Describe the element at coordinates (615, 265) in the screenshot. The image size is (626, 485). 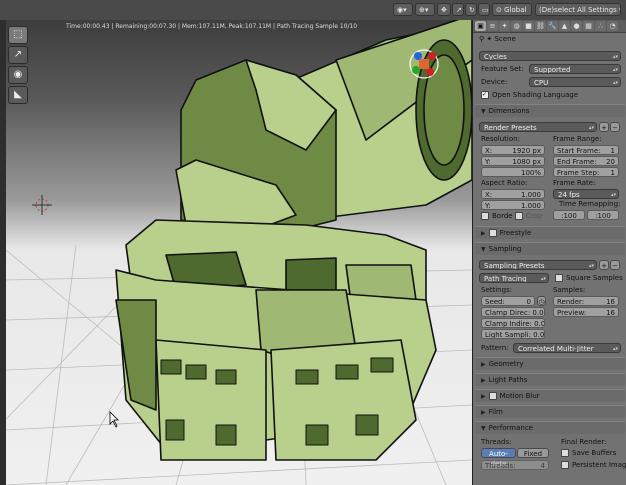
I see `remove-sampling-preset-button: −` at that location.